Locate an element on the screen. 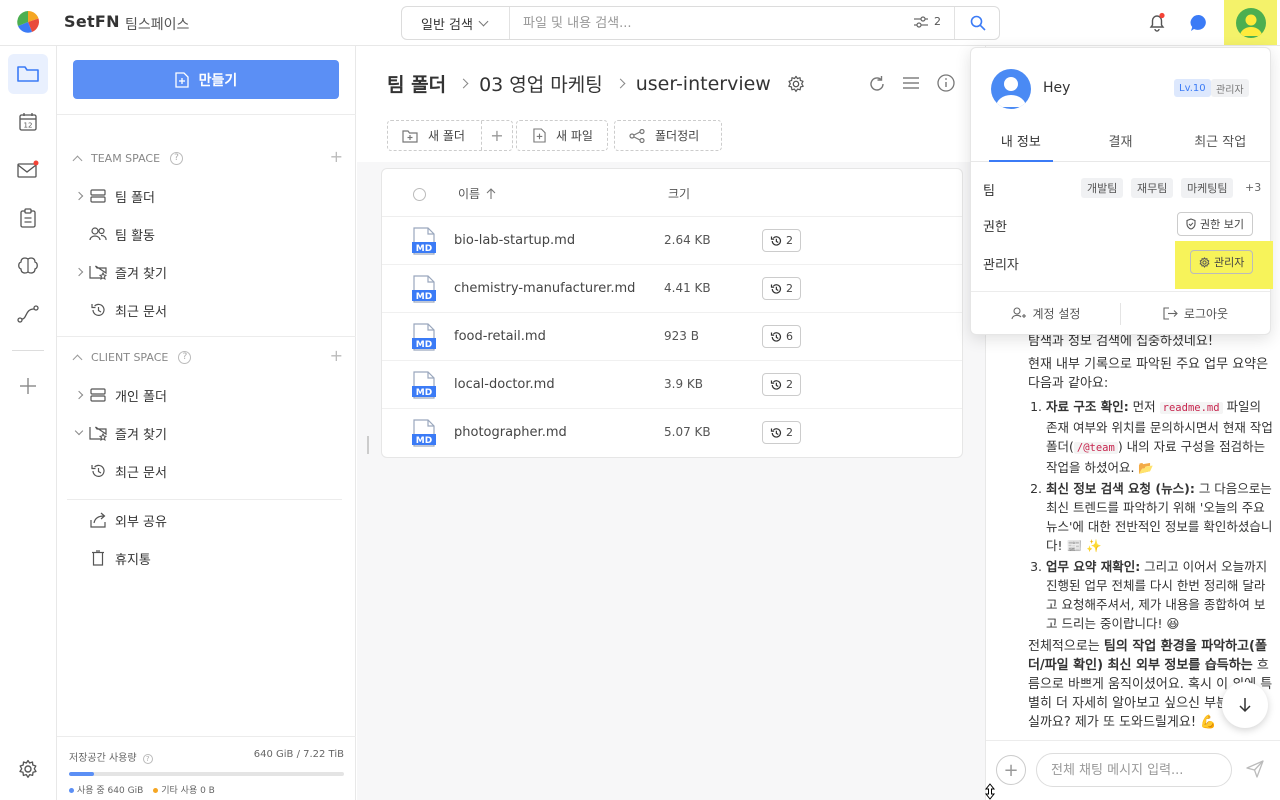 Image resolution: width=1280 pixels, height=800 pixels. chat-item-title: 최신 정보 검색 요청 (뉴스): is located at coordinates (1120, 488).